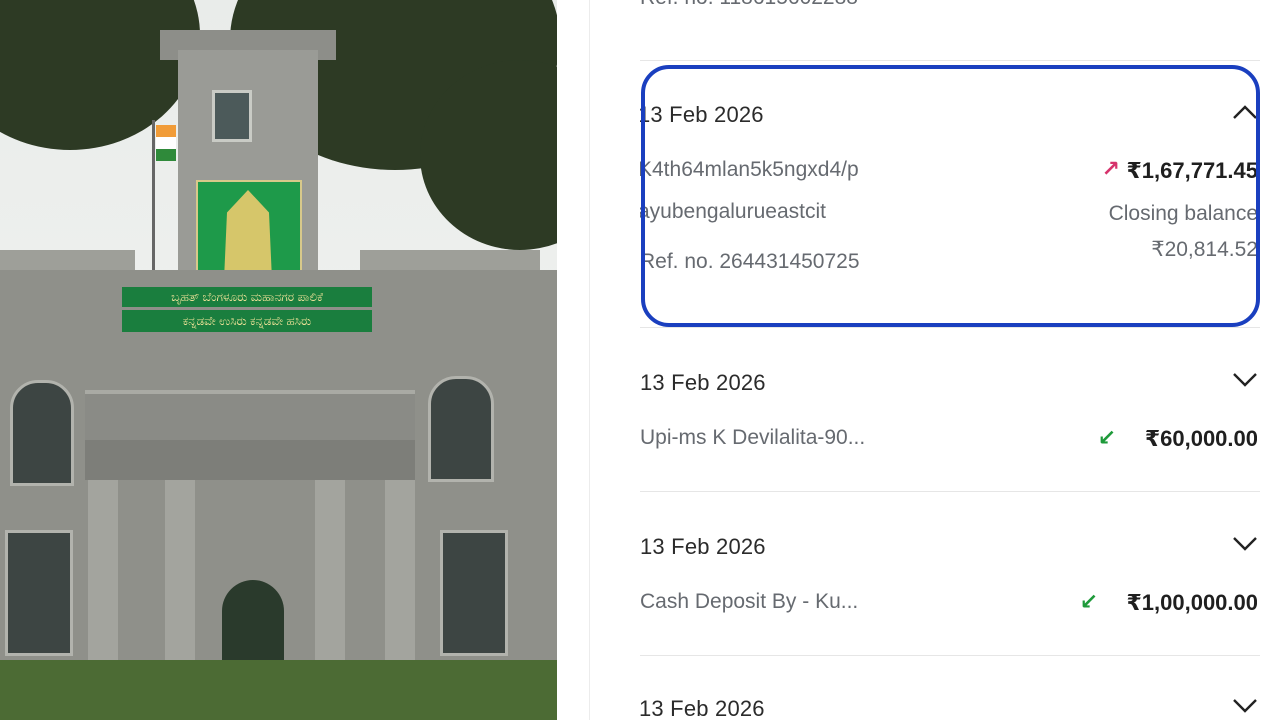 The width and height of the screenshot is (1280, 720). I want to click on flag-pole, so click(153, 205).